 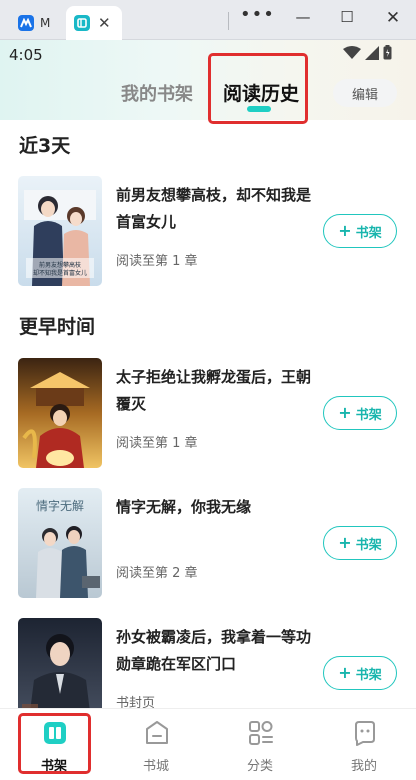 I want to click on book-title: 太子拒绝让我孵龙蛋后，王朝覆灭, so click(x=214, y=391).